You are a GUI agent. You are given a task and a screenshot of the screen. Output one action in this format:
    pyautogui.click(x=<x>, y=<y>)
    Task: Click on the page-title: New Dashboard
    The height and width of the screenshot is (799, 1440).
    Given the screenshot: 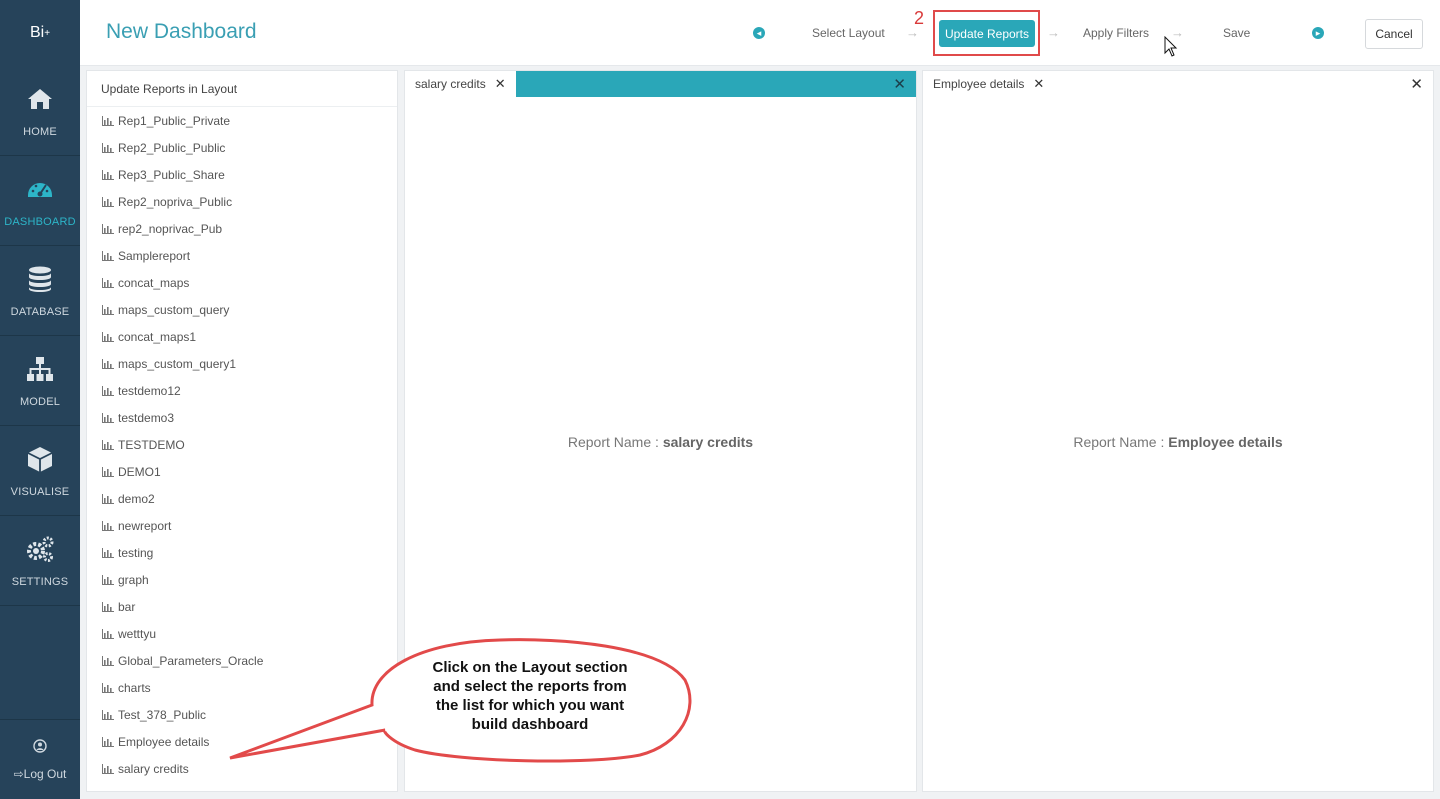 What is the action you would take?
    pyautogui.click(x=181, y=31)
    